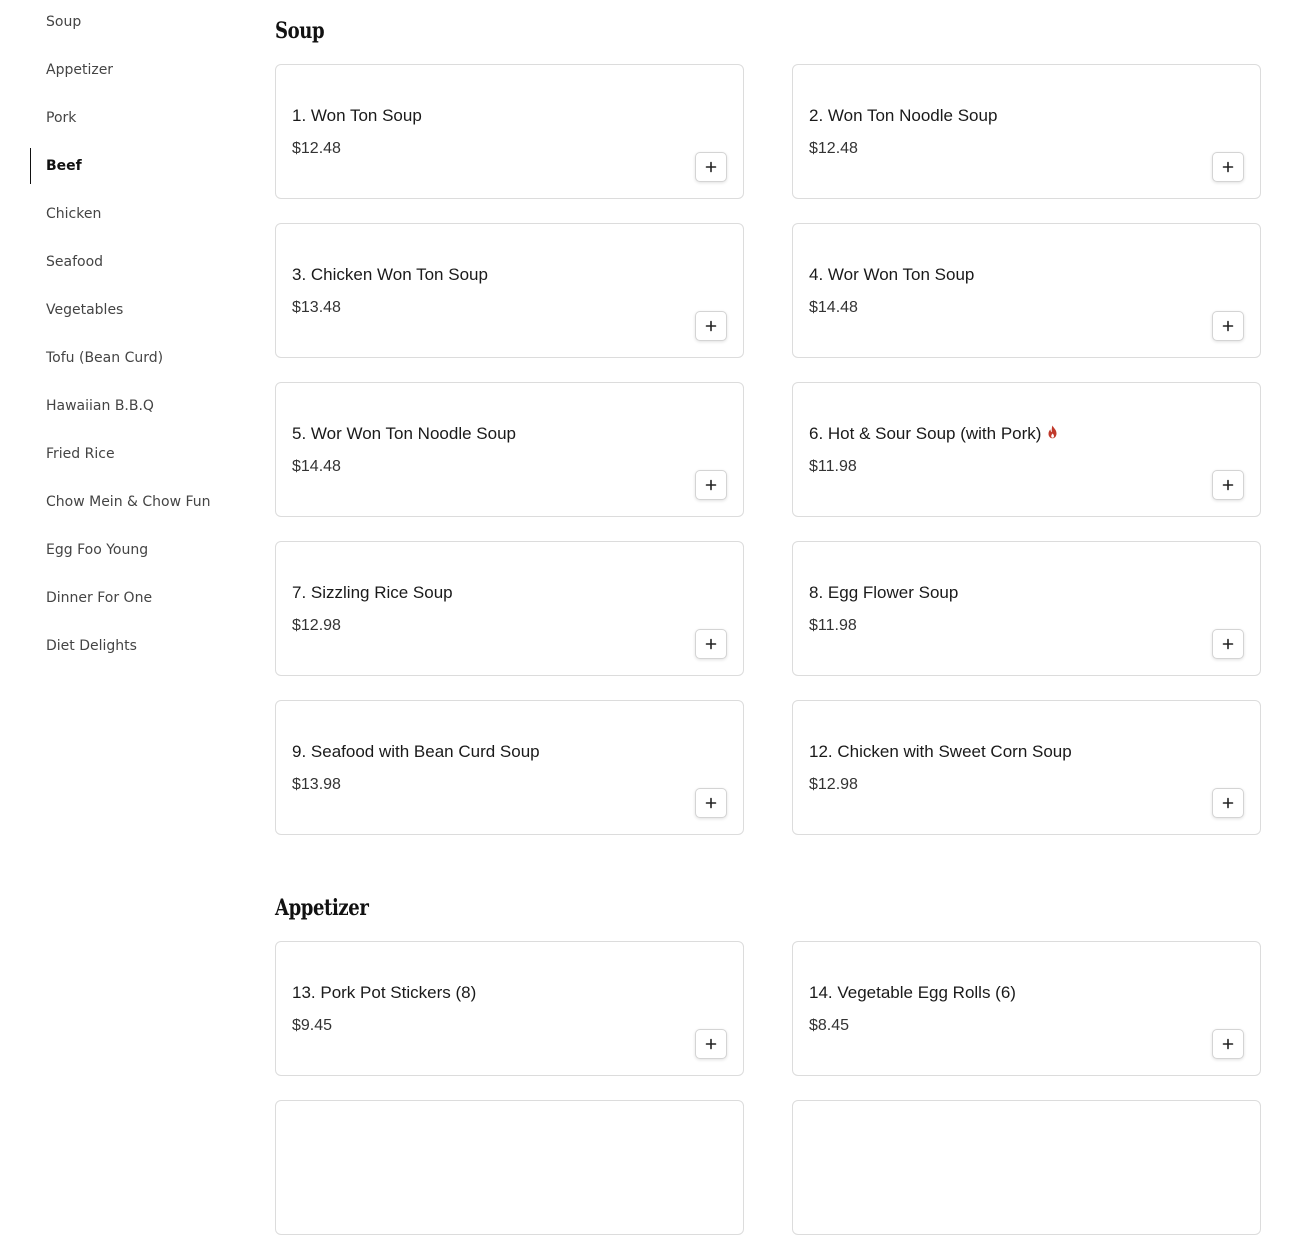 Image resolution: width=1290 pixels, height=1235 pixels. What do you see at coordinates (1026, 1008) in the screenshot?
I see `menu-item-card: 14. Vegetable Egg Rolls (6) $8.45` at bounding box center [1026, 1008].